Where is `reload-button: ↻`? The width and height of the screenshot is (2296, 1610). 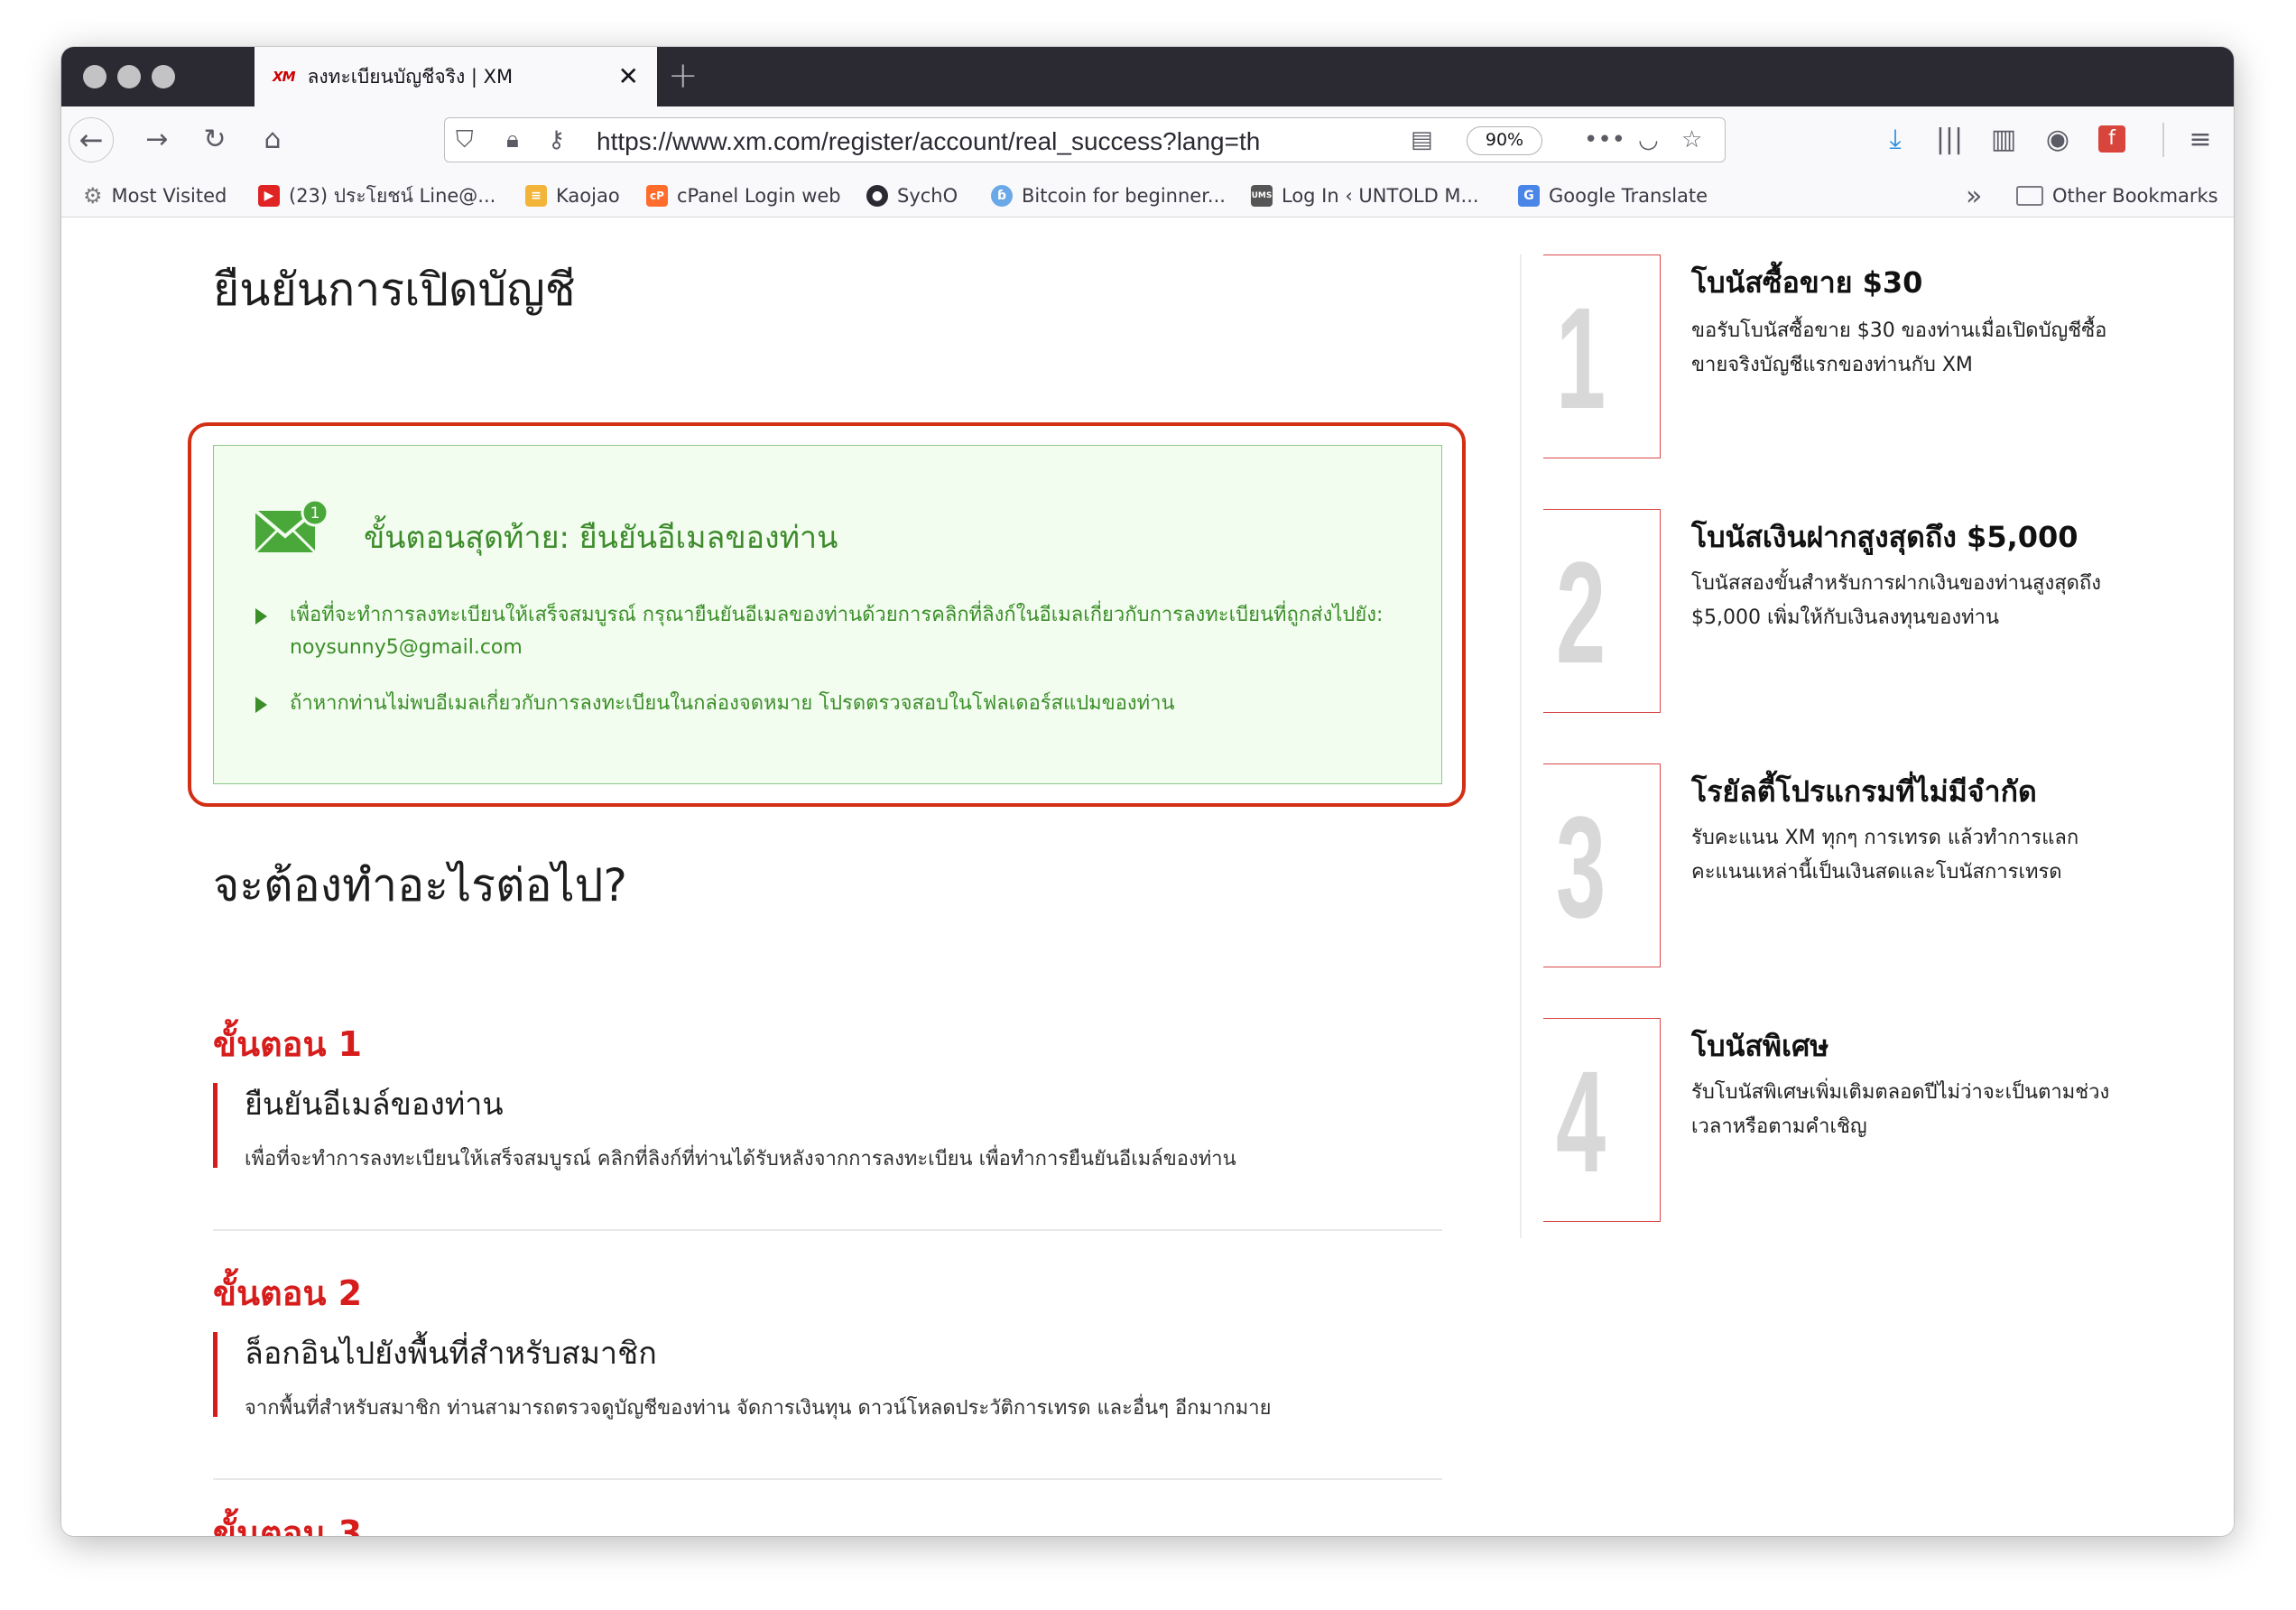
reload-button: ↻ is located at coordinates (215, 139).